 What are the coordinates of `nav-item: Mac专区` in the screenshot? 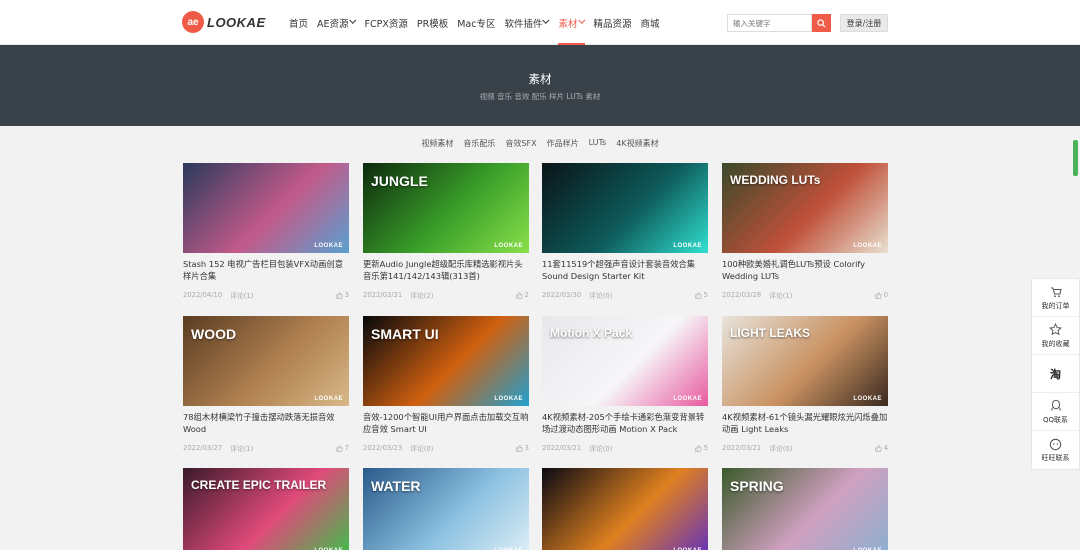 It's located at (476, 22).